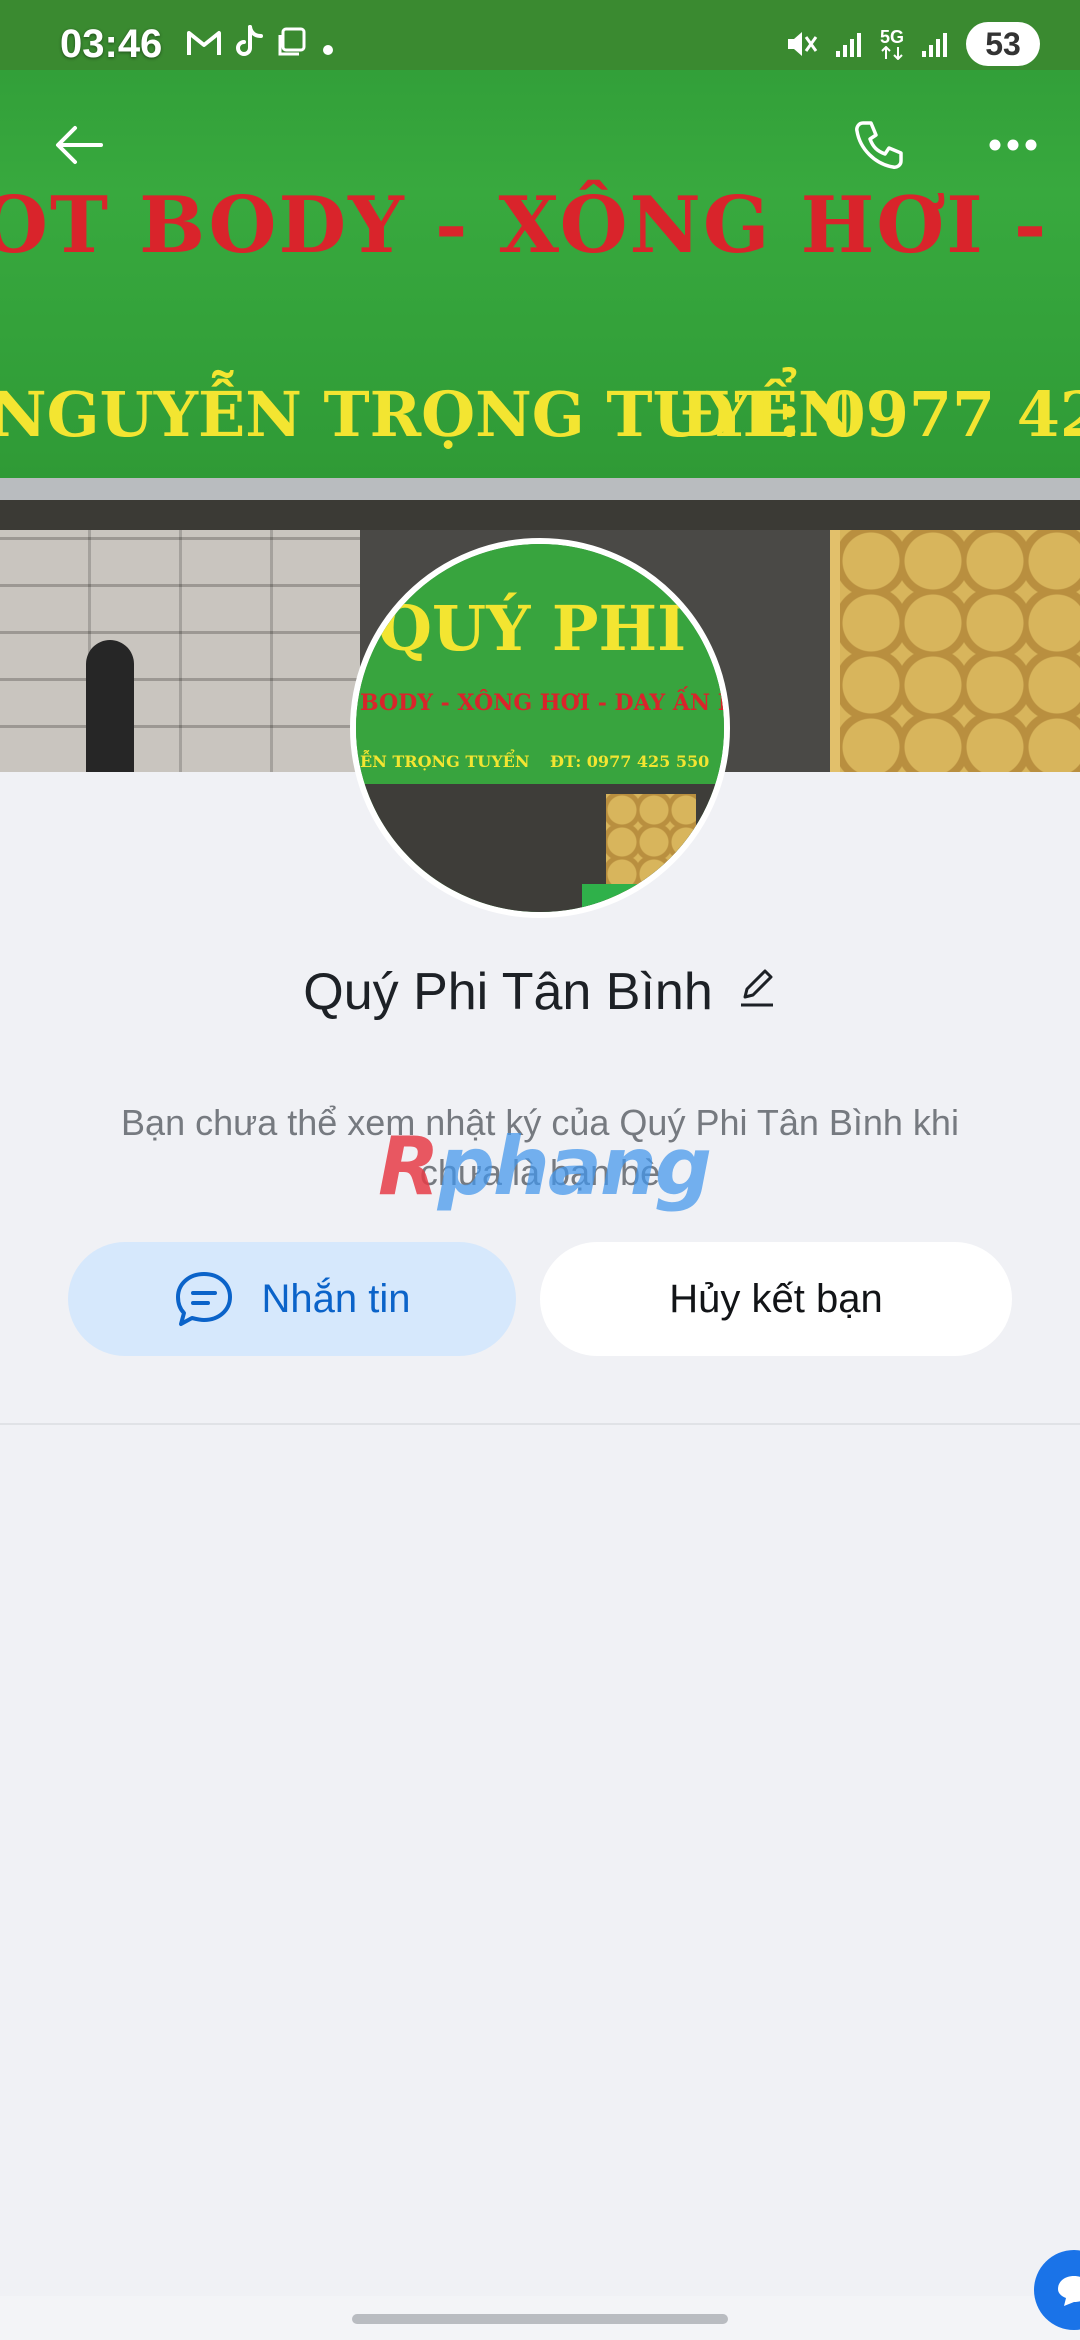  I want to click on phone-icon, so click(879, 145).